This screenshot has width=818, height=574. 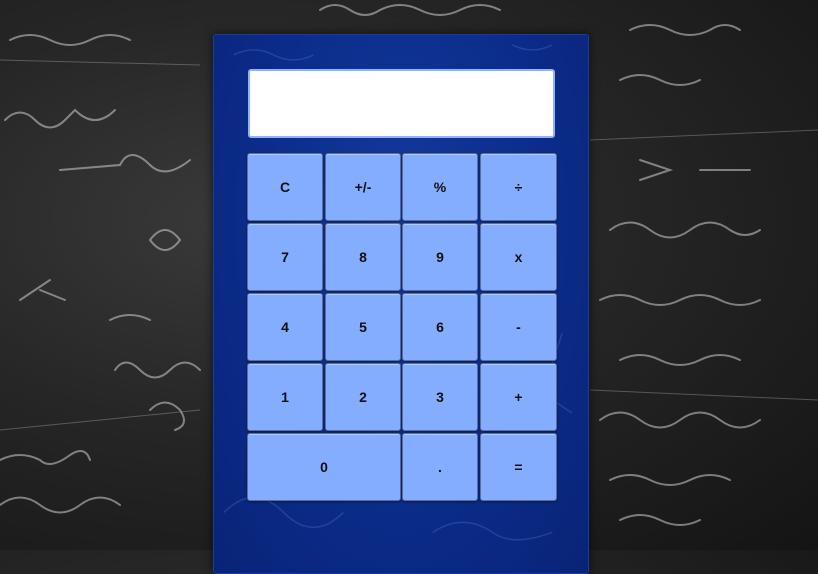 What do you see at coordinates (363, 327) in the screenshot?
I see `digit-5-button: 5` at bounding box center [363, 327].